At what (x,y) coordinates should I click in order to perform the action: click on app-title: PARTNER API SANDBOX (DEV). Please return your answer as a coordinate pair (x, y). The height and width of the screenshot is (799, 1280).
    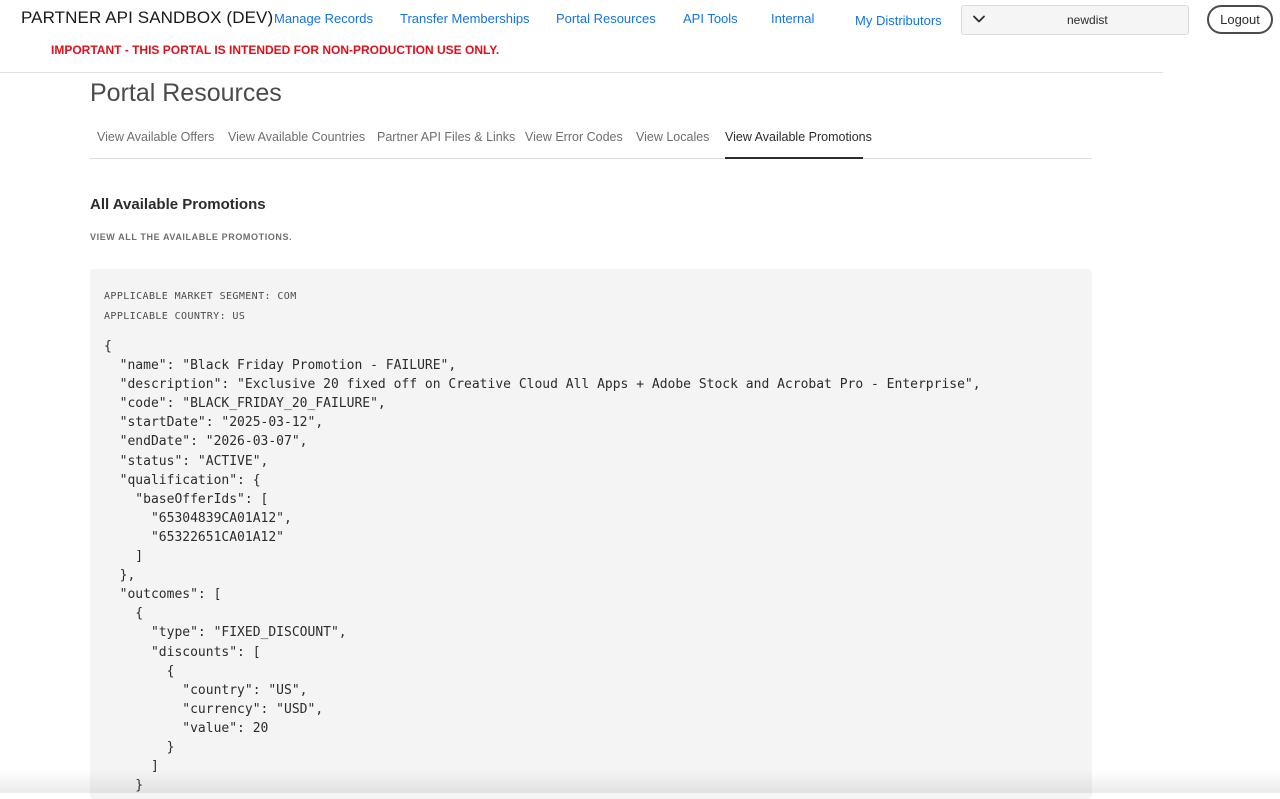
    Looking at the image, I should click on (147, 17).